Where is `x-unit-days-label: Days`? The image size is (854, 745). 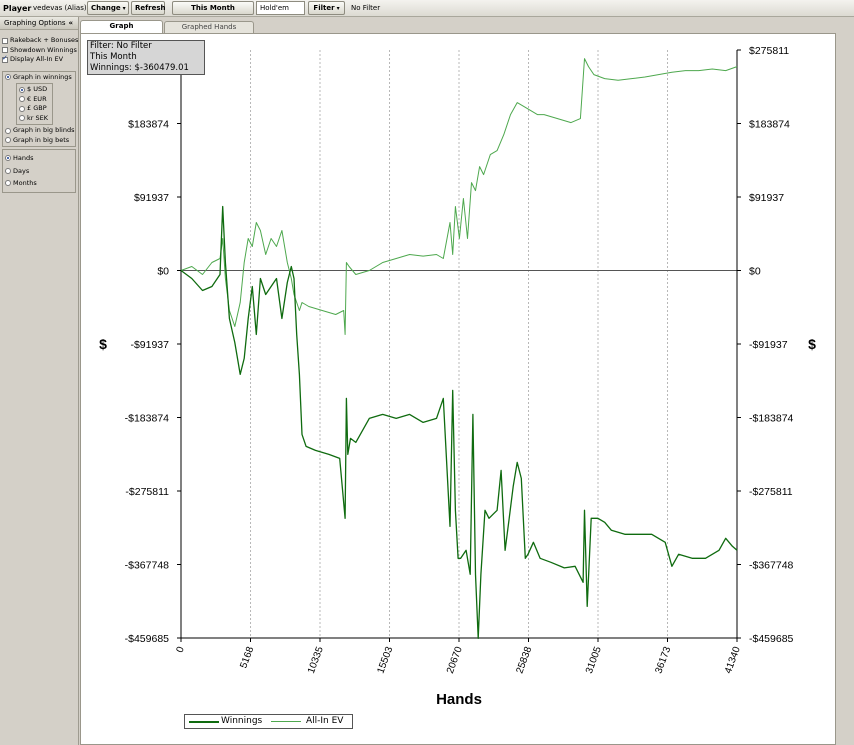 x-unit-days-label: Days is located at coordinates (21, 170).